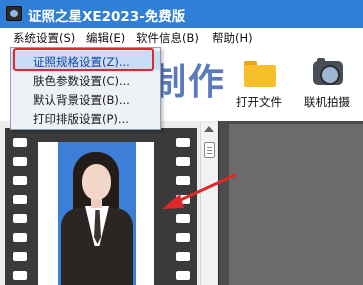 The height and width of the screenshot is (285, 363). I want to click on menu-edit: 编辑(E), so click(105, 38).